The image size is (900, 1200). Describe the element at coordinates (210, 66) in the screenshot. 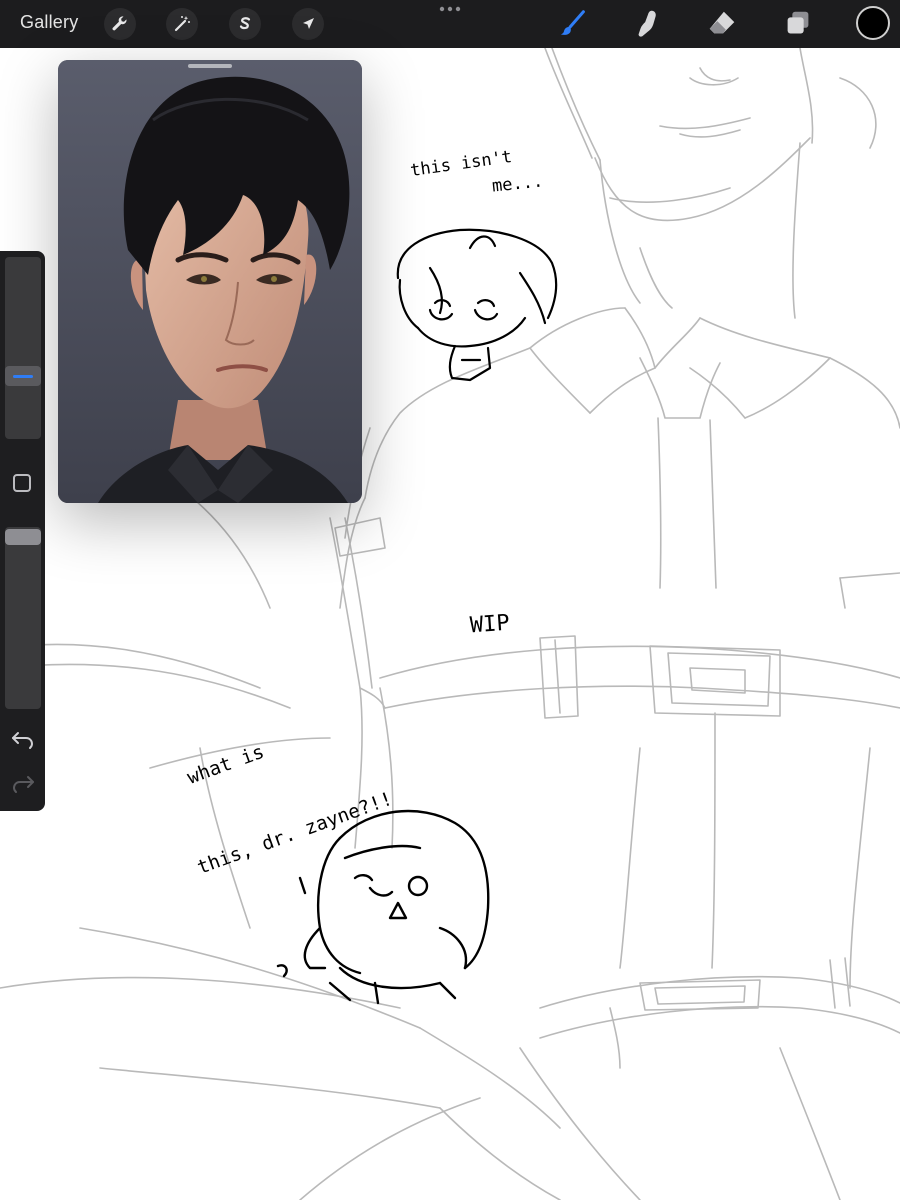

I see `reference-window-drag-handle` at that location.